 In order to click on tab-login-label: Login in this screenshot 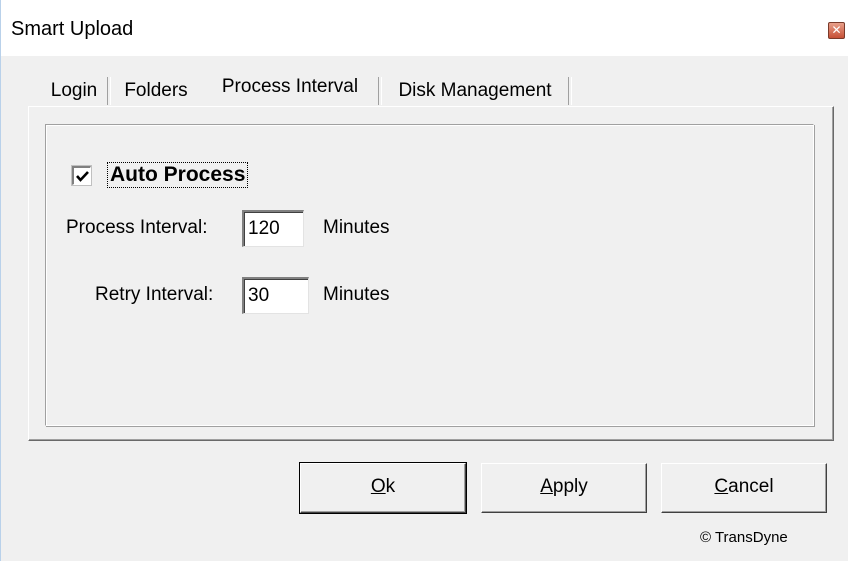, I will do `click(74, 90)`.